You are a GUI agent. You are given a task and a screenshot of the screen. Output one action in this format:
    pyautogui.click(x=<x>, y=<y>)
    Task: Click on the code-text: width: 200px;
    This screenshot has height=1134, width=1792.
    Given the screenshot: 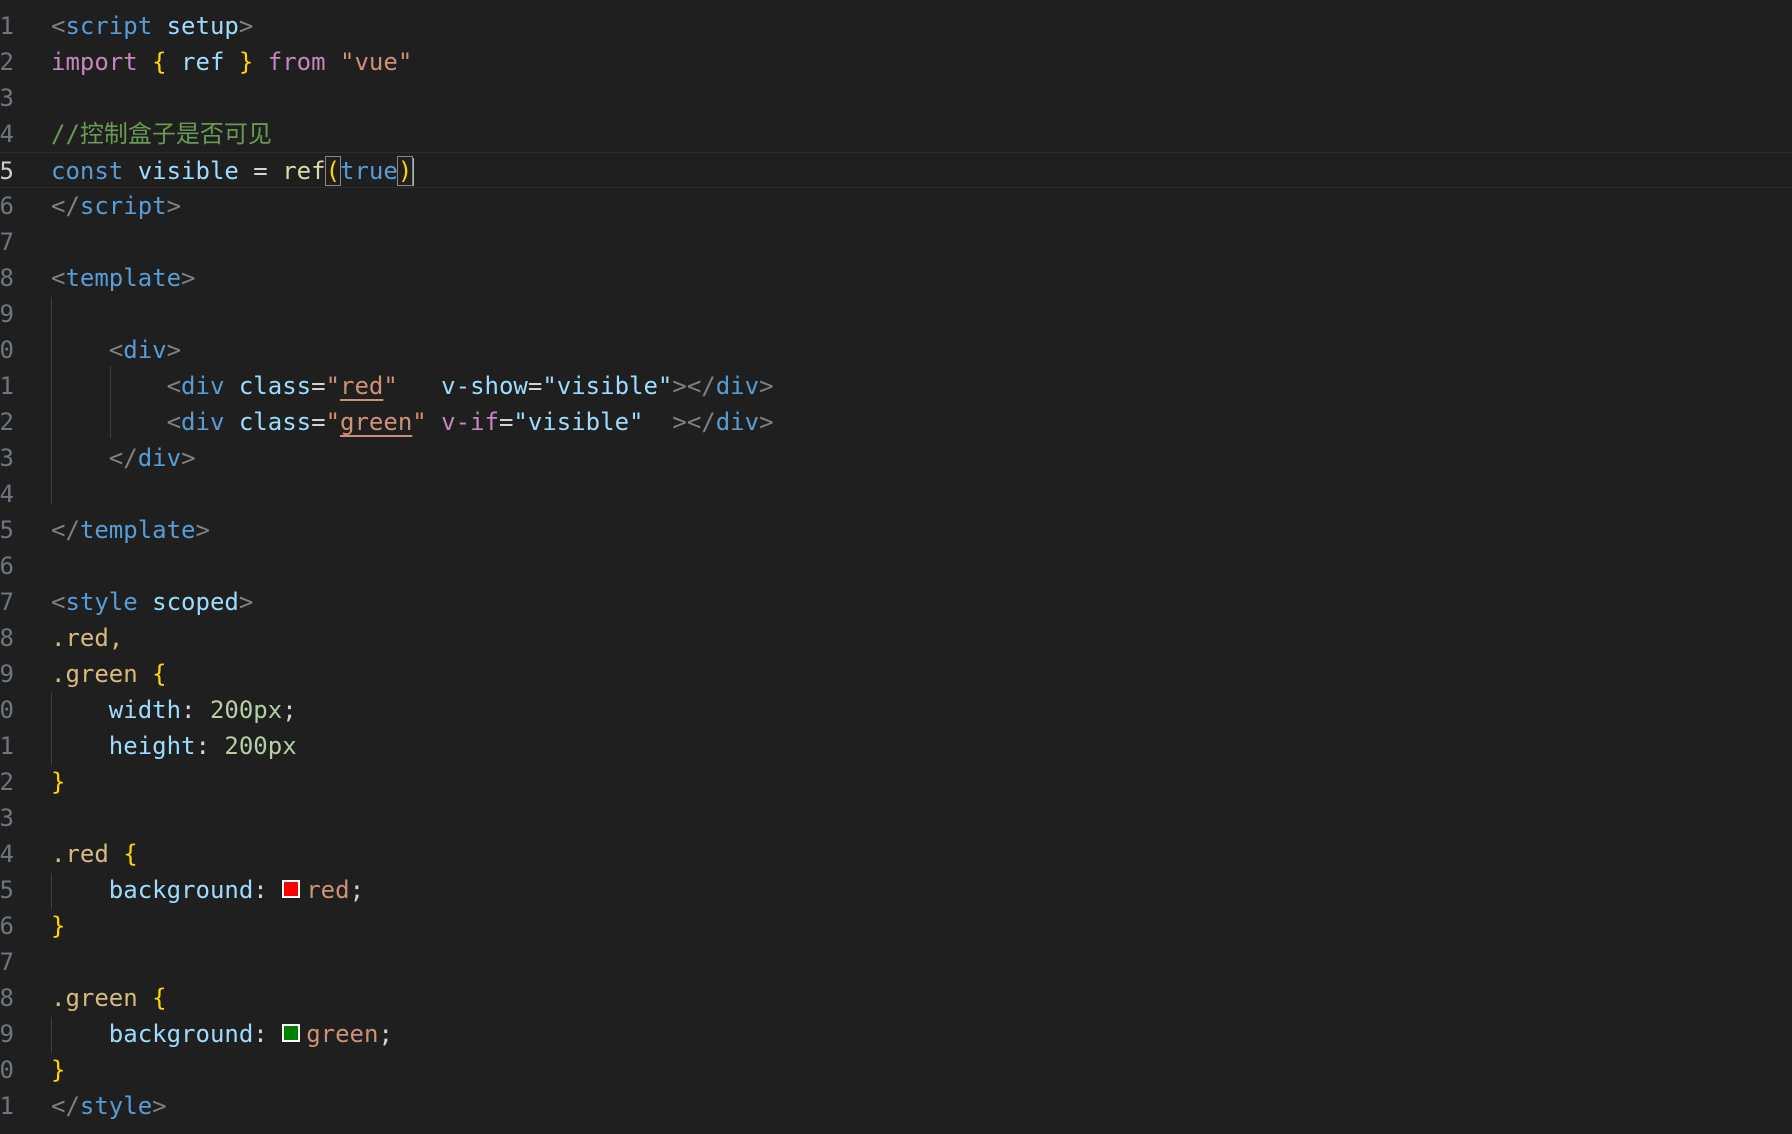 What is the action you would take?
    pyautogui.click(x=174, y=710)
    